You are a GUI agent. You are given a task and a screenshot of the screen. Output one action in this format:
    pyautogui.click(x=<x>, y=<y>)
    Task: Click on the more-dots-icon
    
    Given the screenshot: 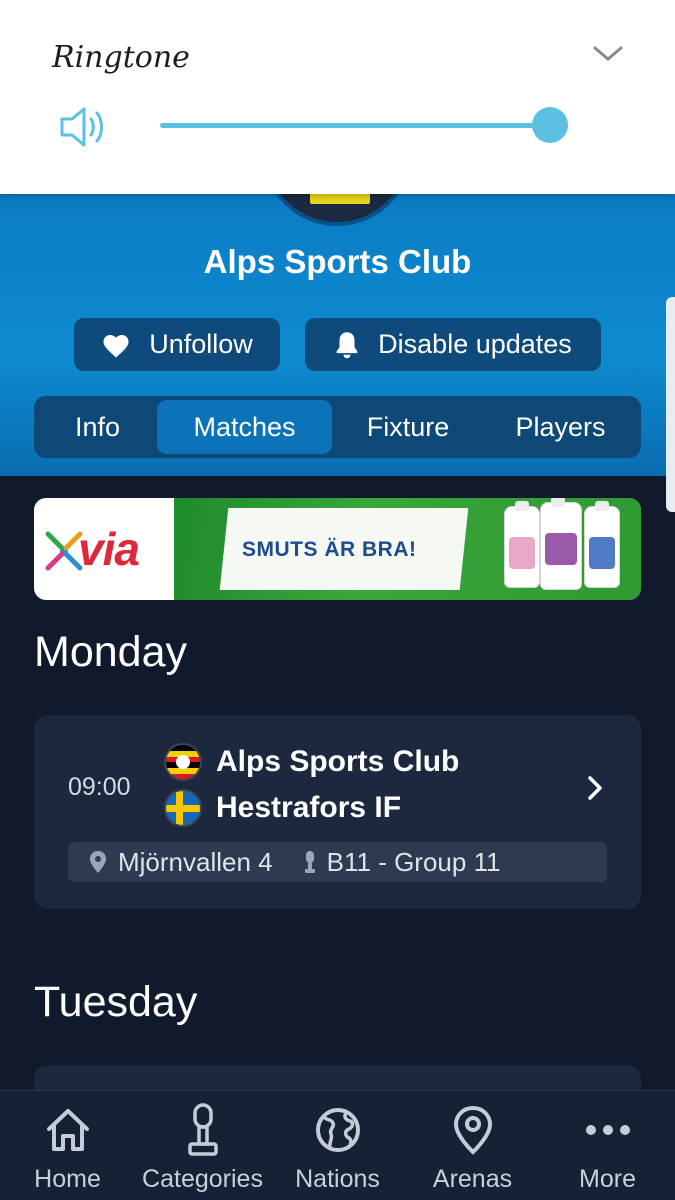 What is the action you would take?
    pyautogui.click(x=607, y=1130)
    